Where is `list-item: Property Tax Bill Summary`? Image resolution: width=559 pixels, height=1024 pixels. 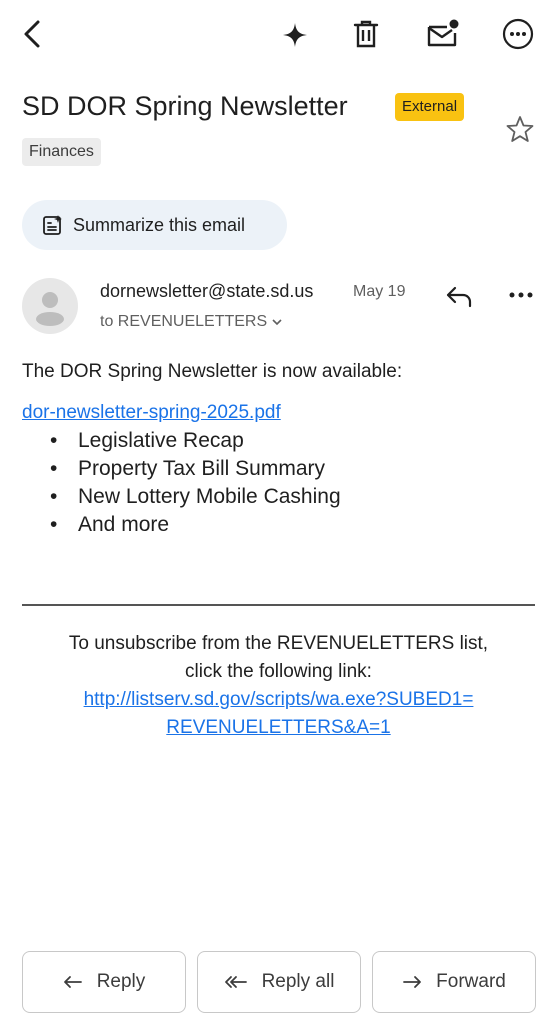
list-item: Property Tax Bill Summary is located at coordinates (195, 469).